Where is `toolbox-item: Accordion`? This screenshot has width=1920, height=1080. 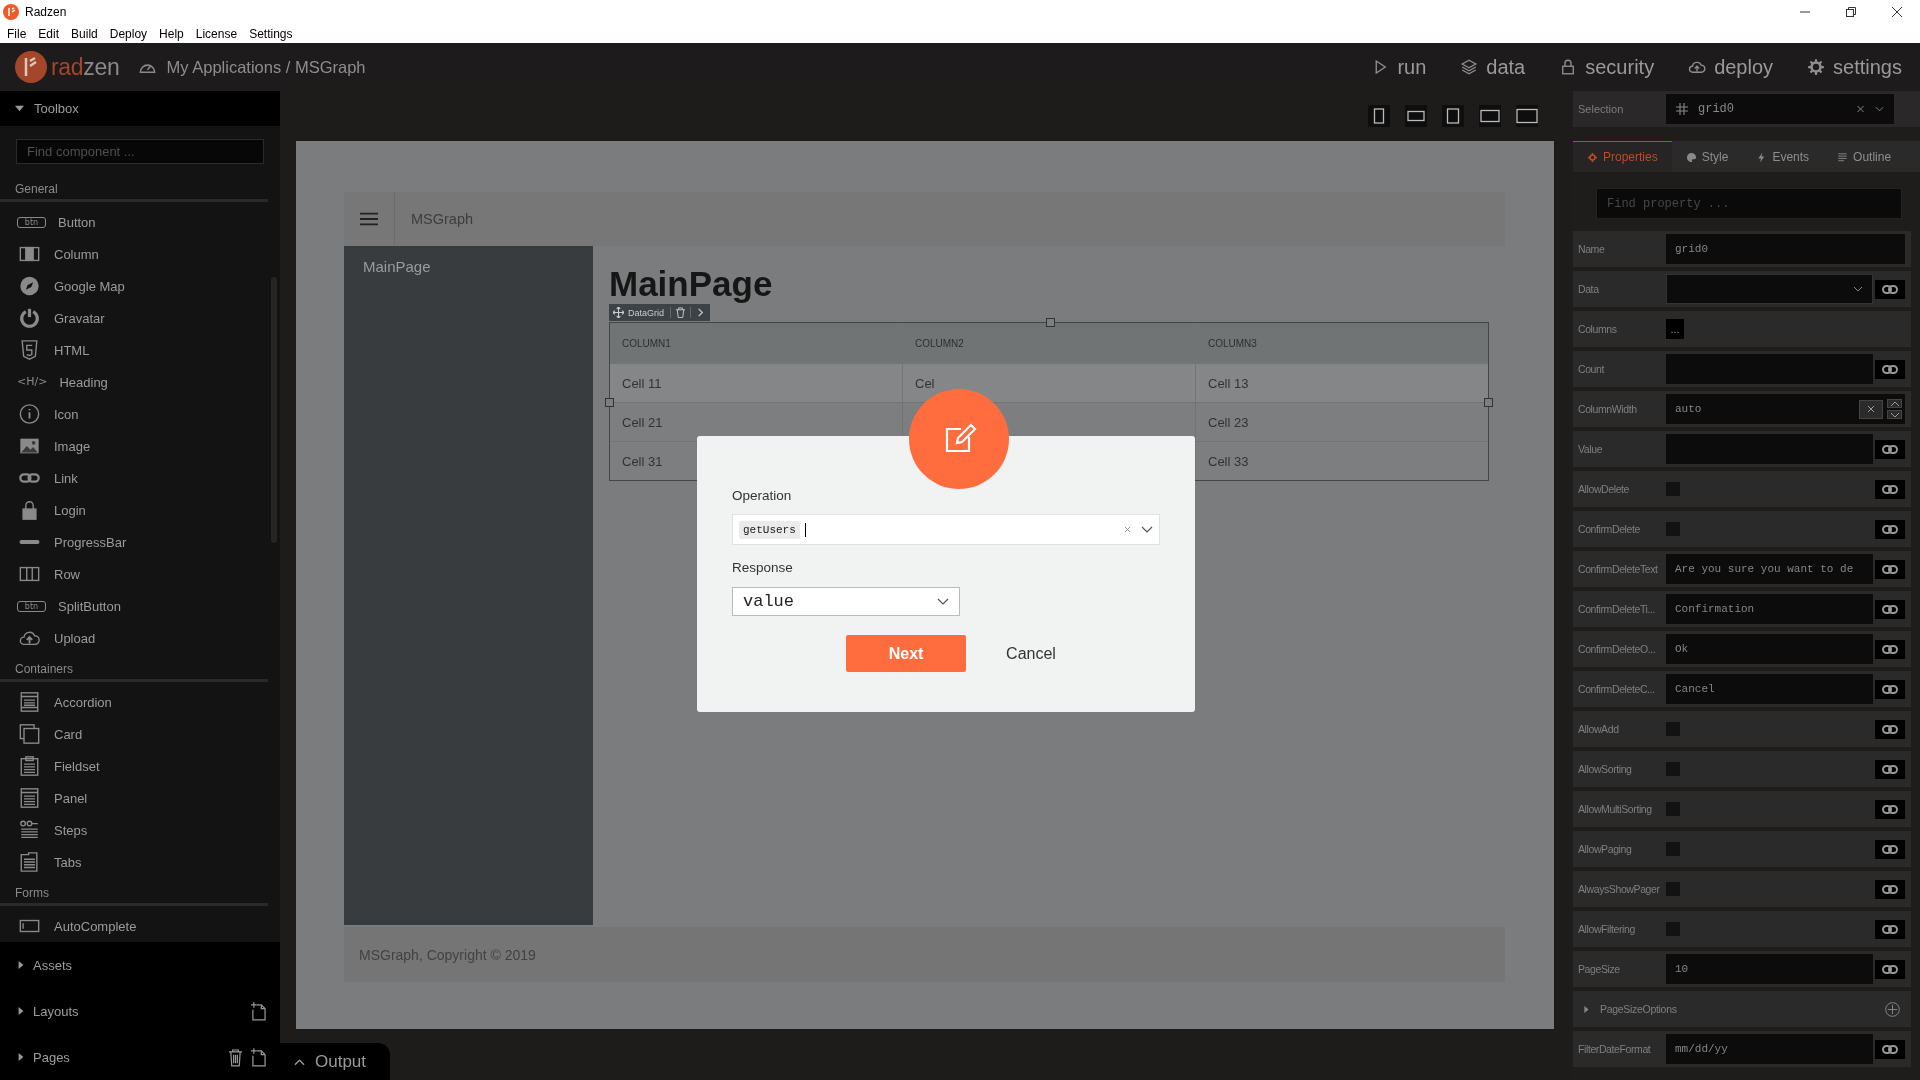
toolbox-item: Accordion is located at coordinates (134, 702).